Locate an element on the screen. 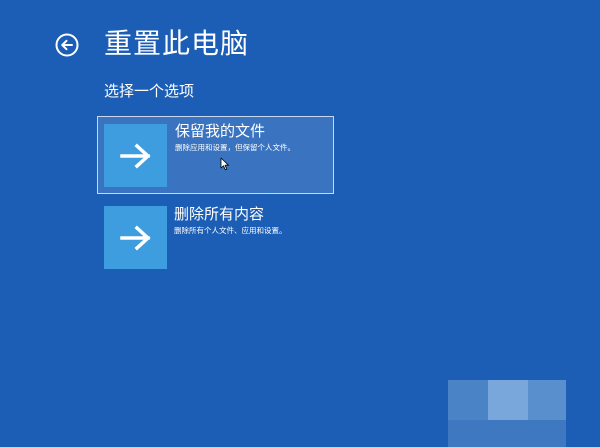 Image resolution: width=600 pixels, height=447 pixels. back-arrow-circle-icon is located at coordinates (67, 45).